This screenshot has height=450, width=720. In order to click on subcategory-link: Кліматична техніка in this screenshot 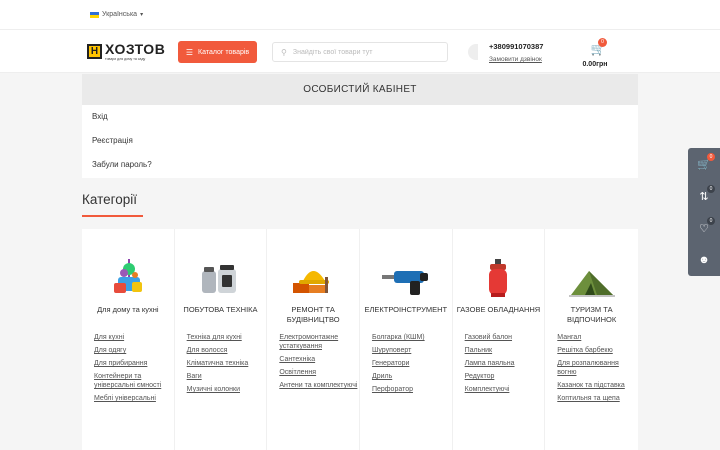, I will do `click(227, 363)`.